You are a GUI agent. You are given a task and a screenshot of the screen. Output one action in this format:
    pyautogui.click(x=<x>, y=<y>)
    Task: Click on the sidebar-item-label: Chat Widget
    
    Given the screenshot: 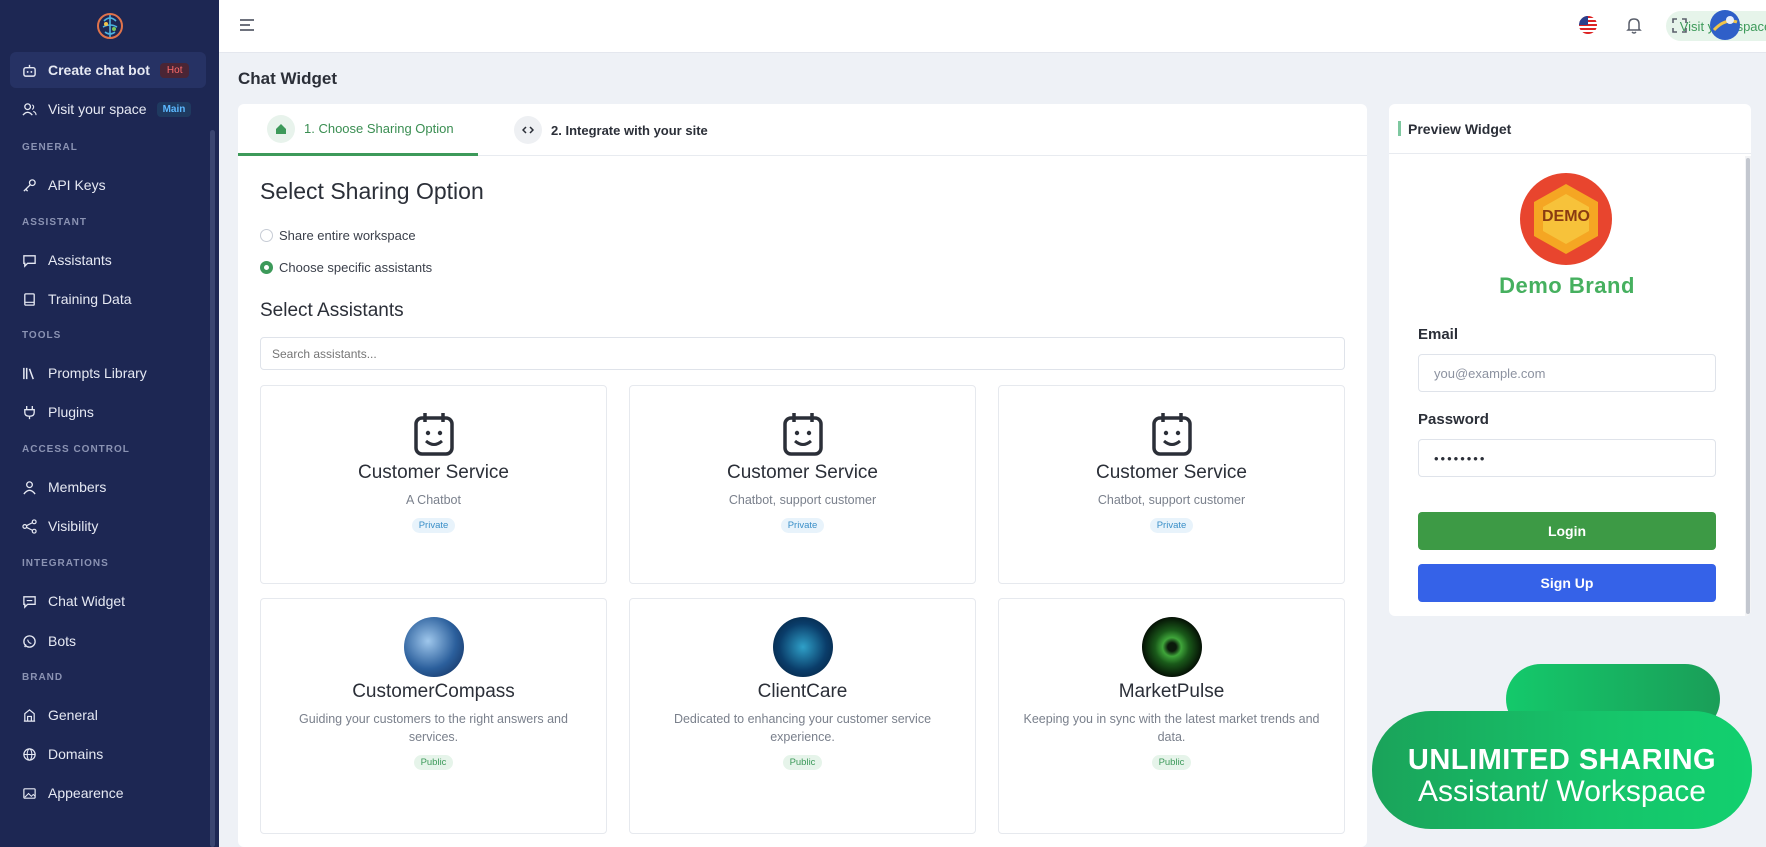 What is the action you would take?
    pyautogui.click(x=87, y=601)
    